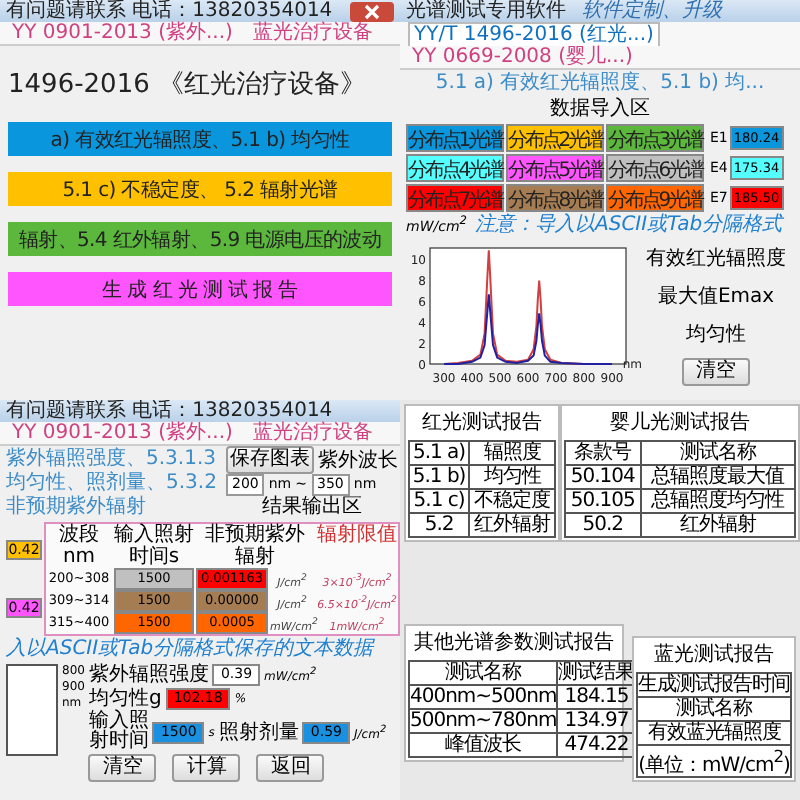 Image resolution: width=800 pixels, height=800 pixels. Describe the element at coordinates (603, 525) in the screenshot. I see `table-cell: 50.2` at that location.